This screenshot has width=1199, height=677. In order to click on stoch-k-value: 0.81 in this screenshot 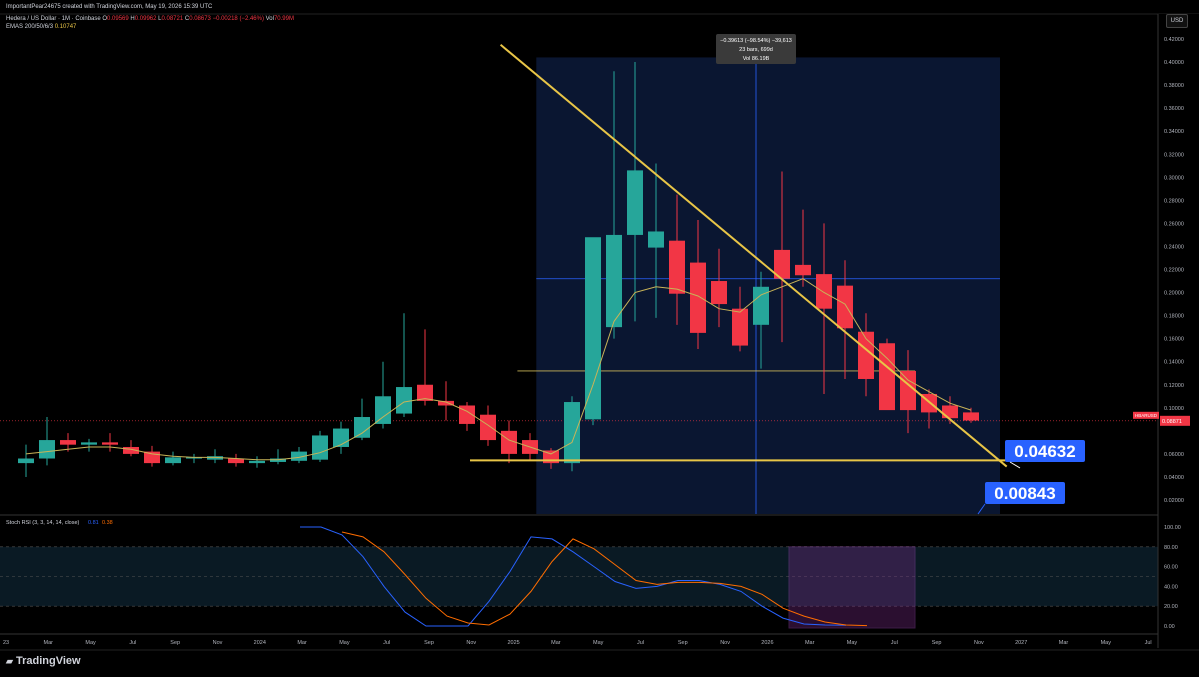, I will do `click(93, 523)`.